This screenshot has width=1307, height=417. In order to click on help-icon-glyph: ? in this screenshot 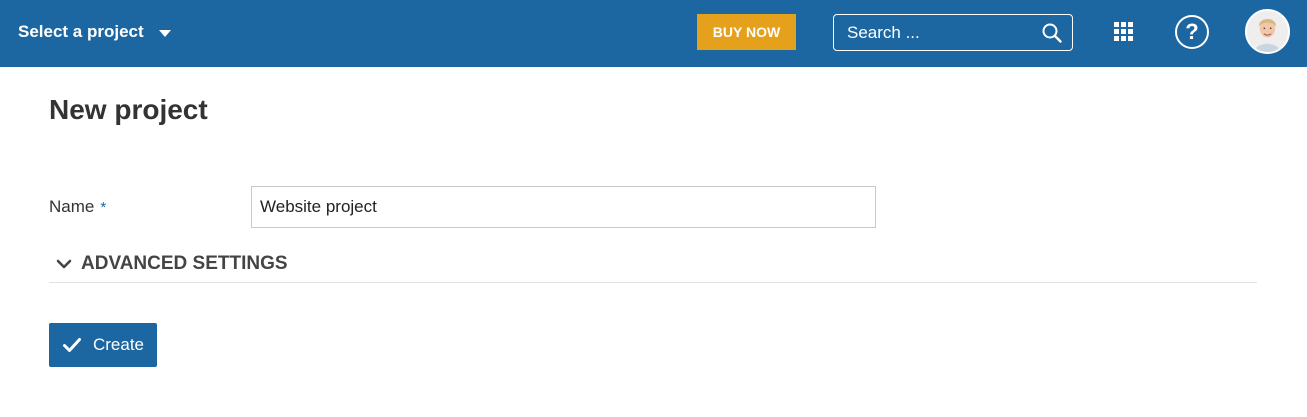, I will do `click(1192, 31)`.